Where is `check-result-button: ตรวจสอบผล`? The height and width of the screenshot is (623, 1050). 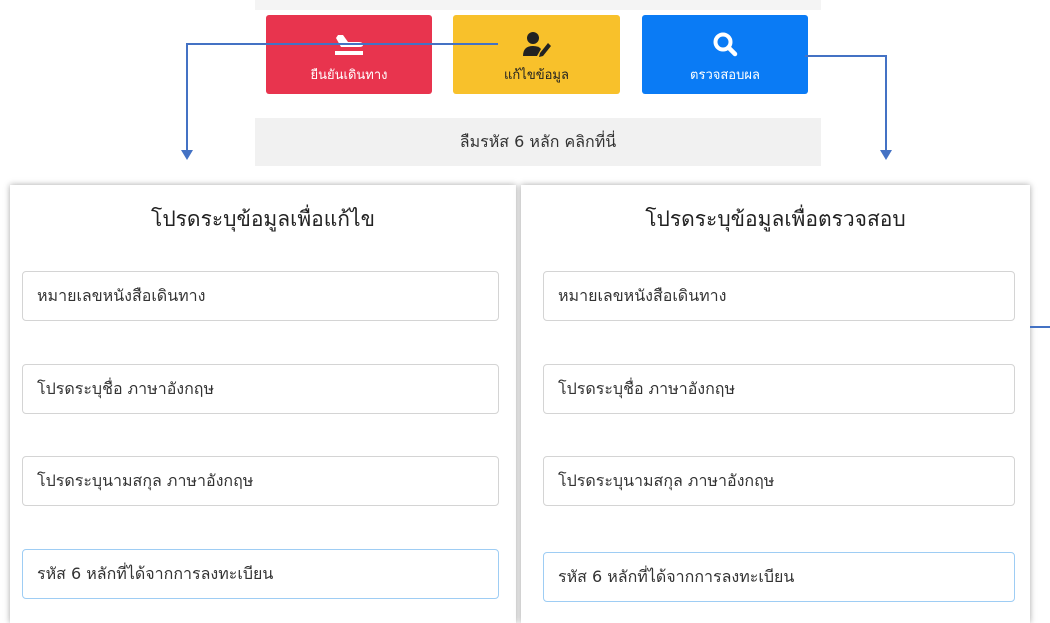 check-result-button: ตรวจสอบผล is located at coordinates (725, 54).